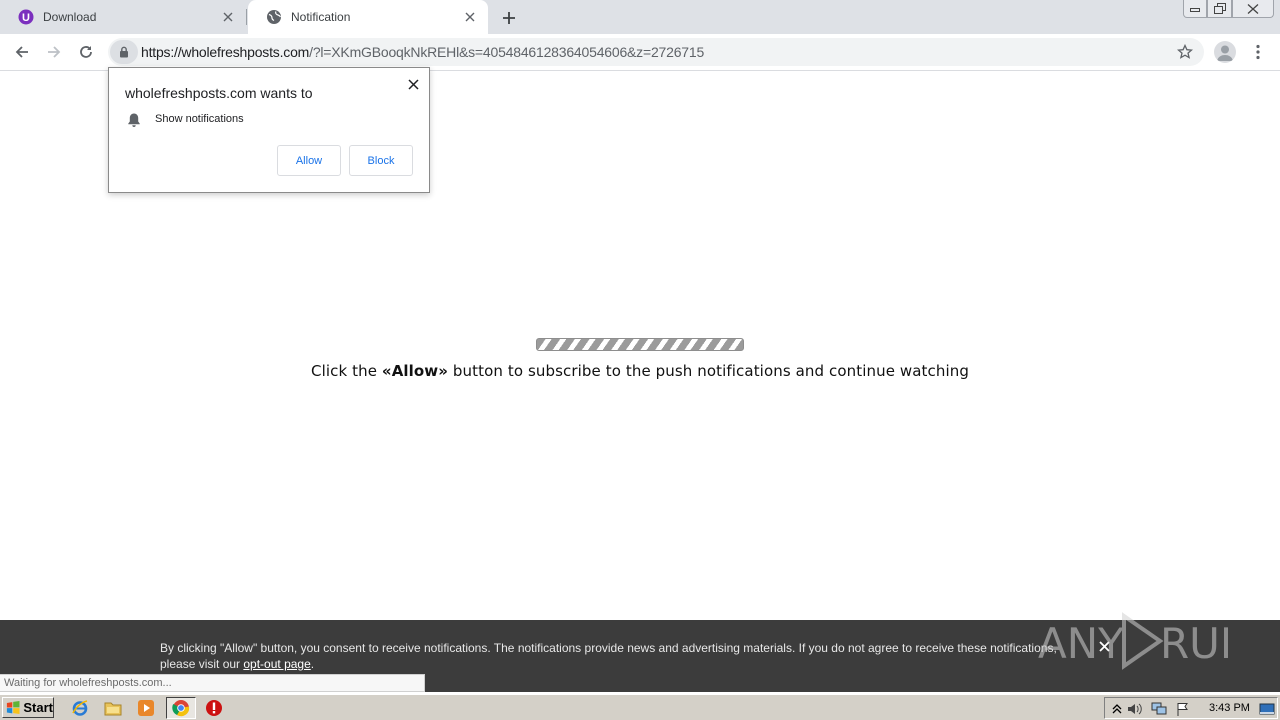 This screenshot has width=1280, height=720. I want to click on start-button: Start, so click(28, 707).